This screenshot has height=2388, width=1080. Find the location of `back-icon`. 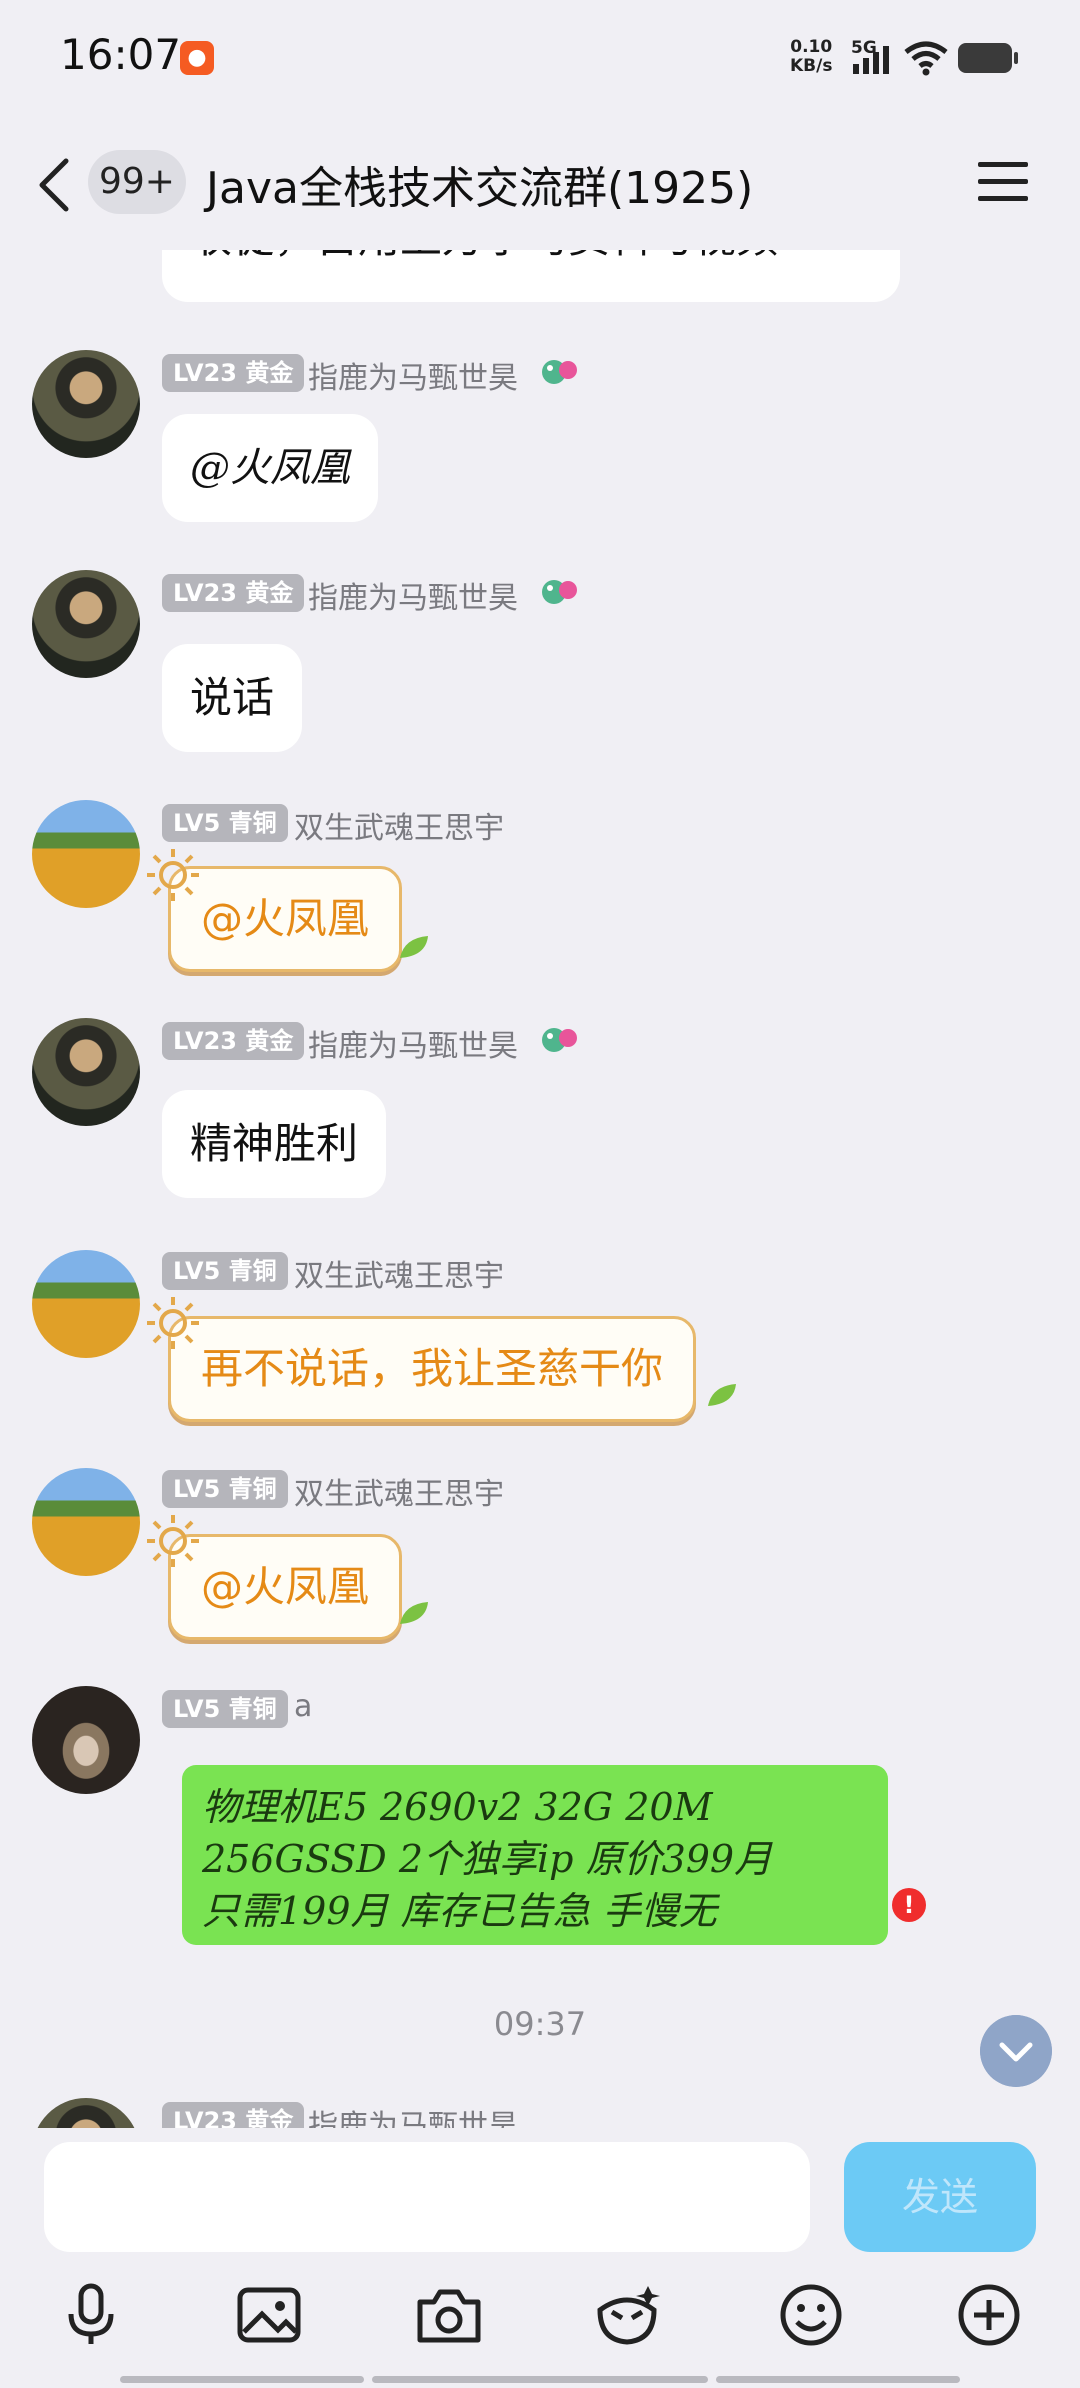

back-icon is located at coordinates (54, 185).